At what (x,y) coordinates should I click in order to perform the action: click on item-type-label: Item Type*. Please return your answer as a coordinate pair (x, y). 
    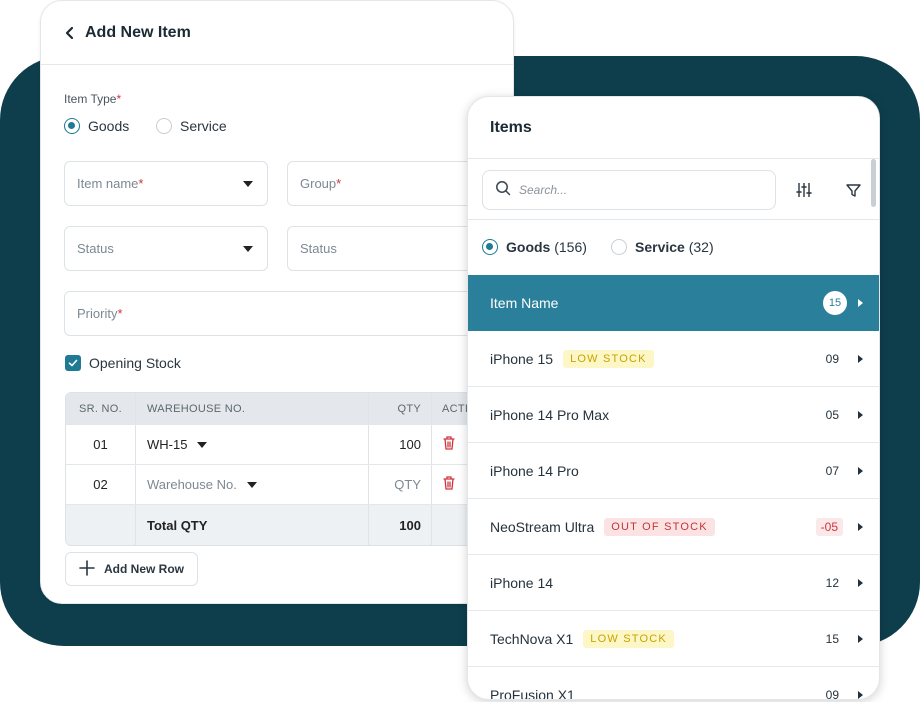
    Looking at the image, I should click on (92, 99).